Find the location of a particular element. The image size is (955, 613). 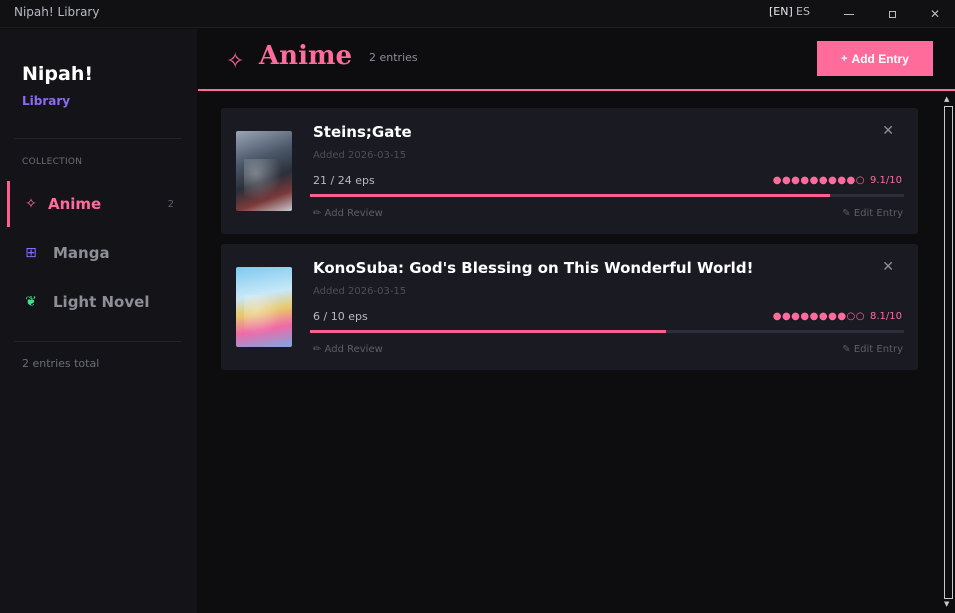

section-label: COLLECTION is located at coordinates (52, 162).